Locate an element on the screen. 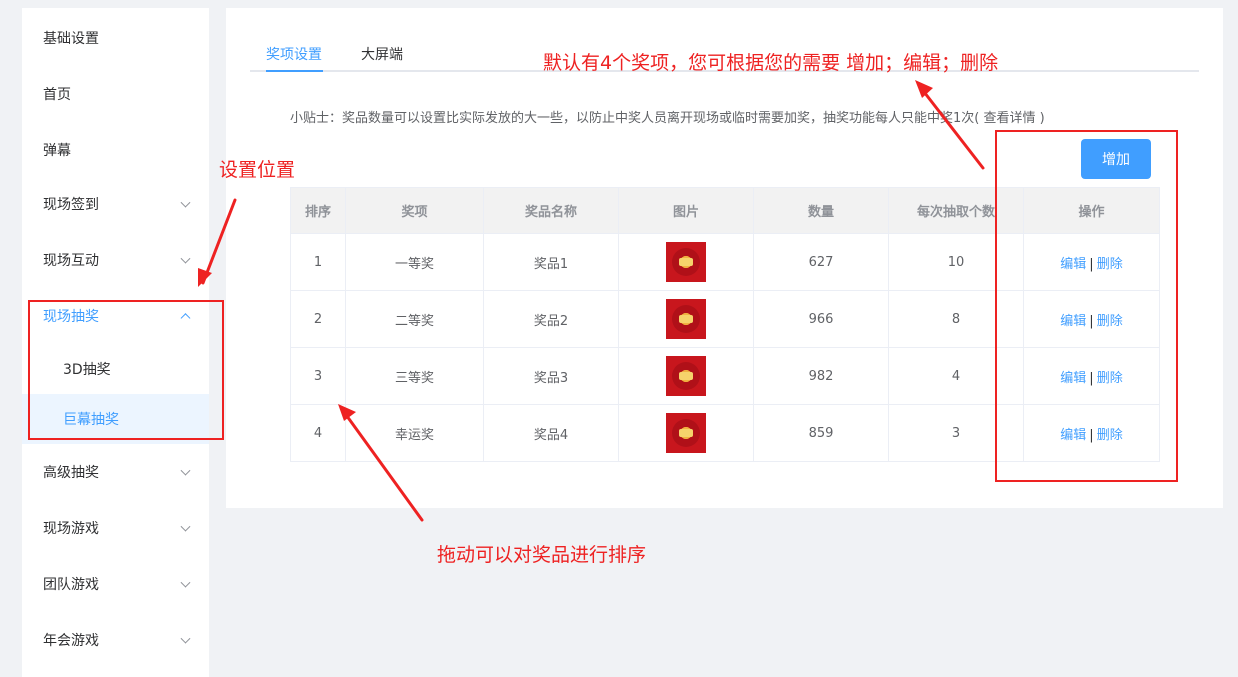 This screenshot has width=1238, height=677. highlight-box-menu is located at coordinates (126, 370).